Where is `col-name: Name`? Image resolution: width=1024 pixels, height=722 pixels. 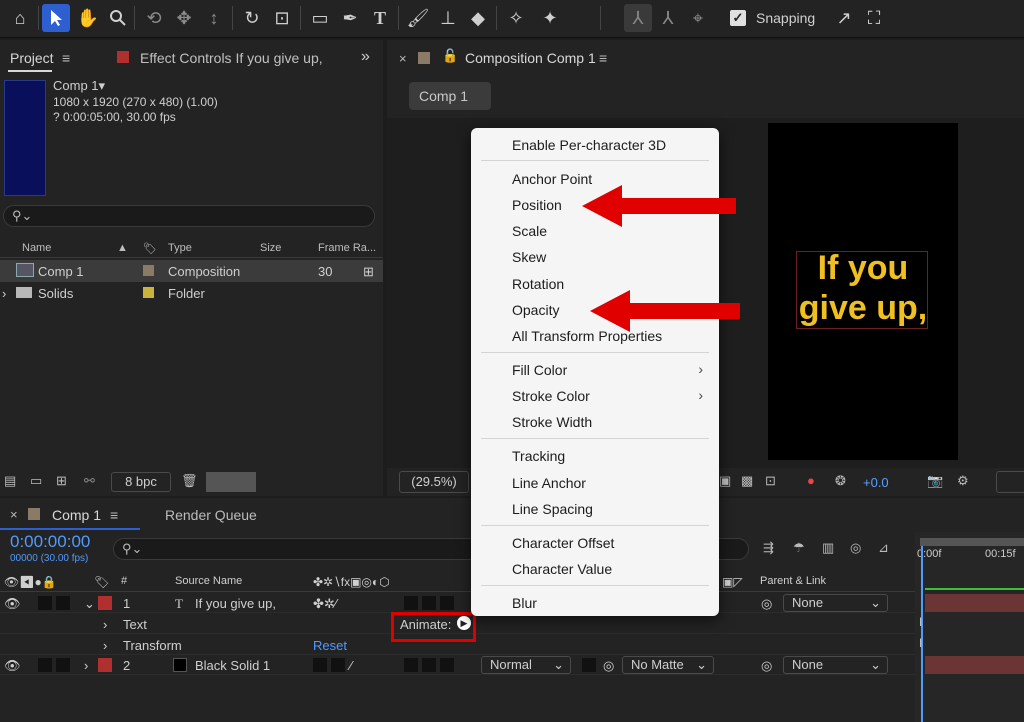 col-name: Name is located at coordinates (36, 248).